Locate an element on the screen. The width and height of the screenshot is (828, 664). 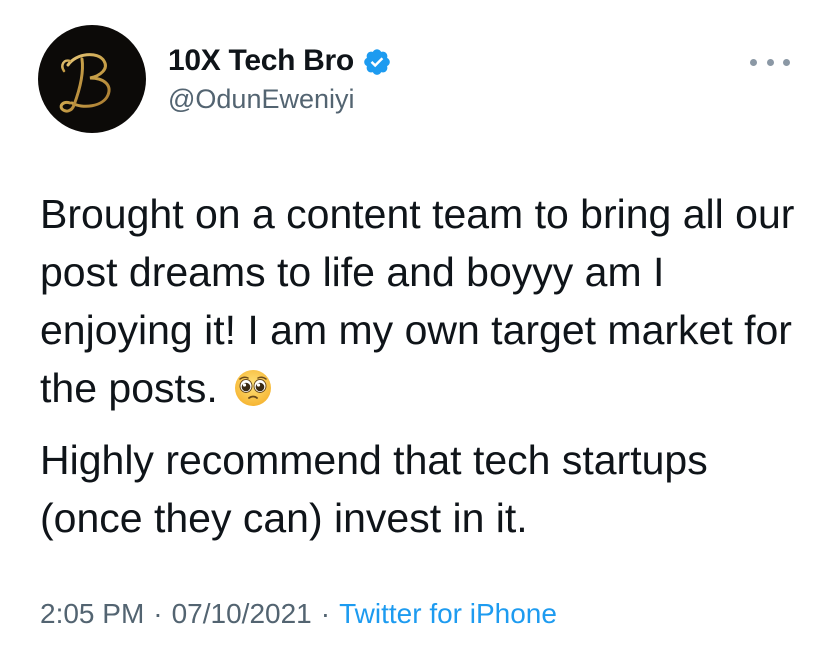
avatar is located at coordinates (92, 79).